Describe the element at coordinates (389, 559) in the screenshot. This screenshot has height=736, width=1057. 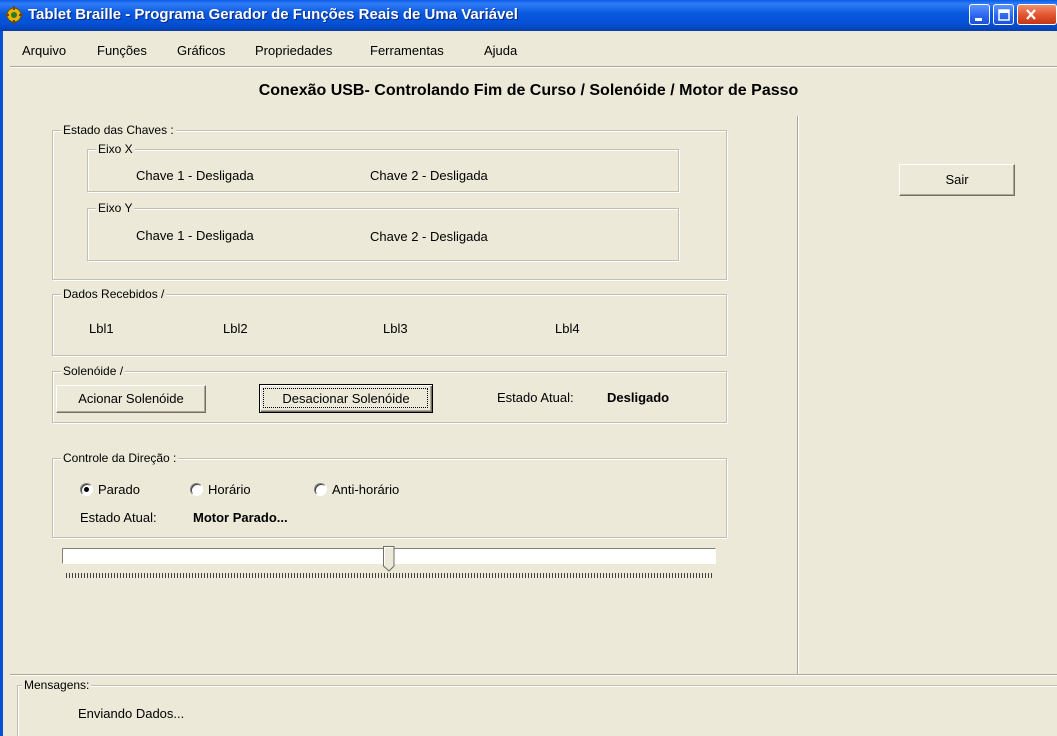
I see `slider-thumb` at that location.